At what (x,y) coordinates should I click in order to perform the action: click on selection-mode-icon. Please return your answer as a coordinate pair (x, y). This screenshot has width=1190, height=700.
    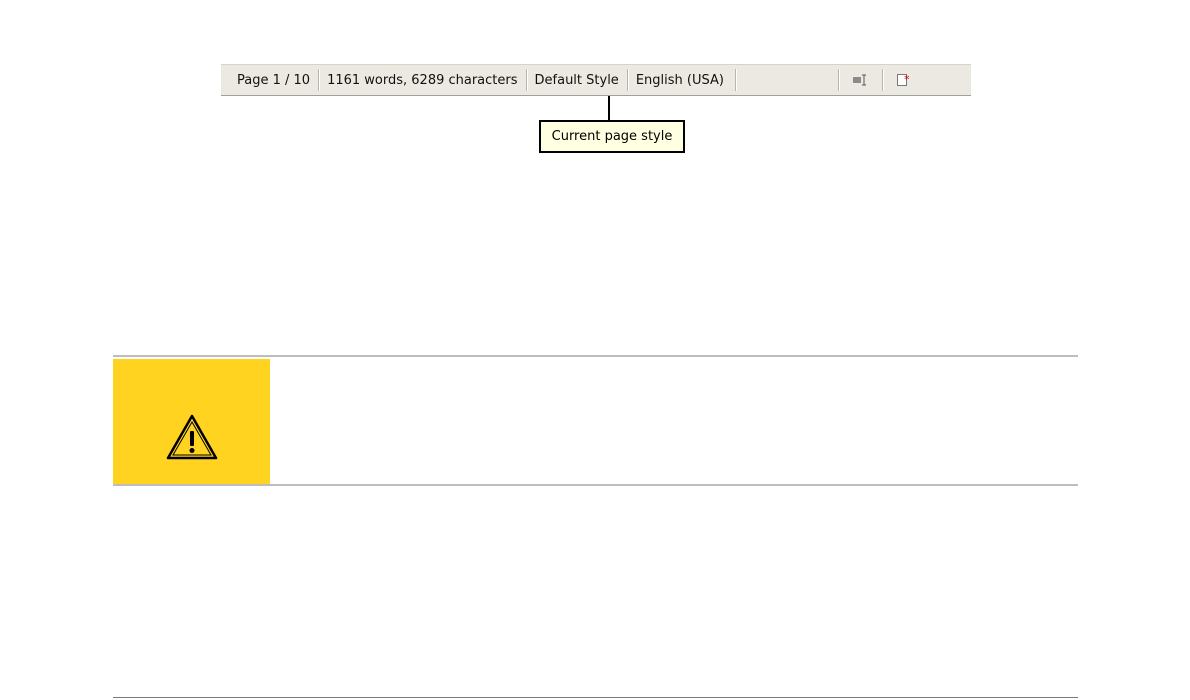
    Looking at the image, I should click on (860, 80).